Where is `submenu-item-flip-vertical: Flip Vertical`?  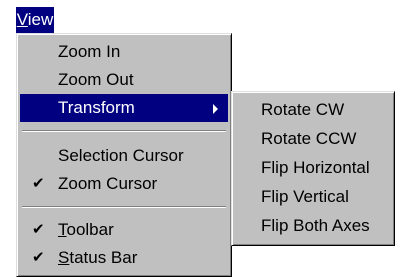
submenu-item-flip-vertical: Flip Vertical is located at coordinates (313, 197).